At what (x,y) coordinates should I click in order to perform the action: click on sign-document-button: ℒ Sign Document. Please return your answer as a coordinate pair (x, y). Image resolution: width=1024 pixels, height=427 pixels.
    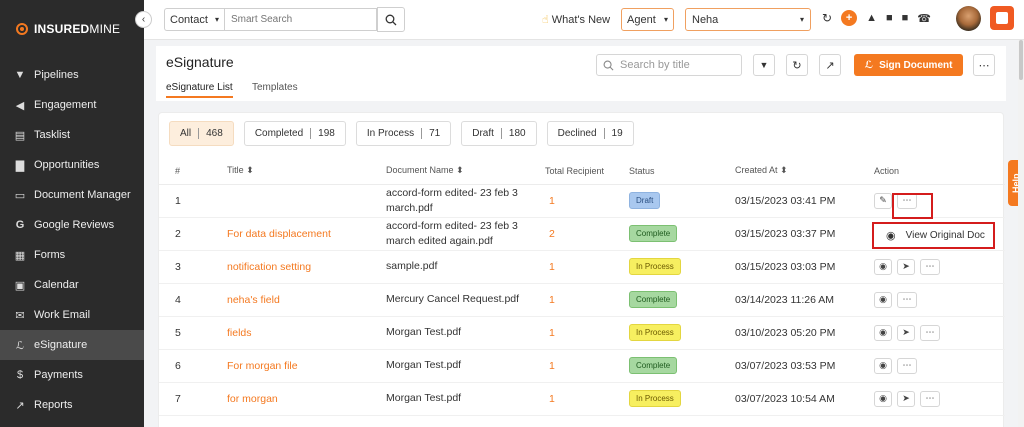
    Looking at the image, I should click on (908, 65).